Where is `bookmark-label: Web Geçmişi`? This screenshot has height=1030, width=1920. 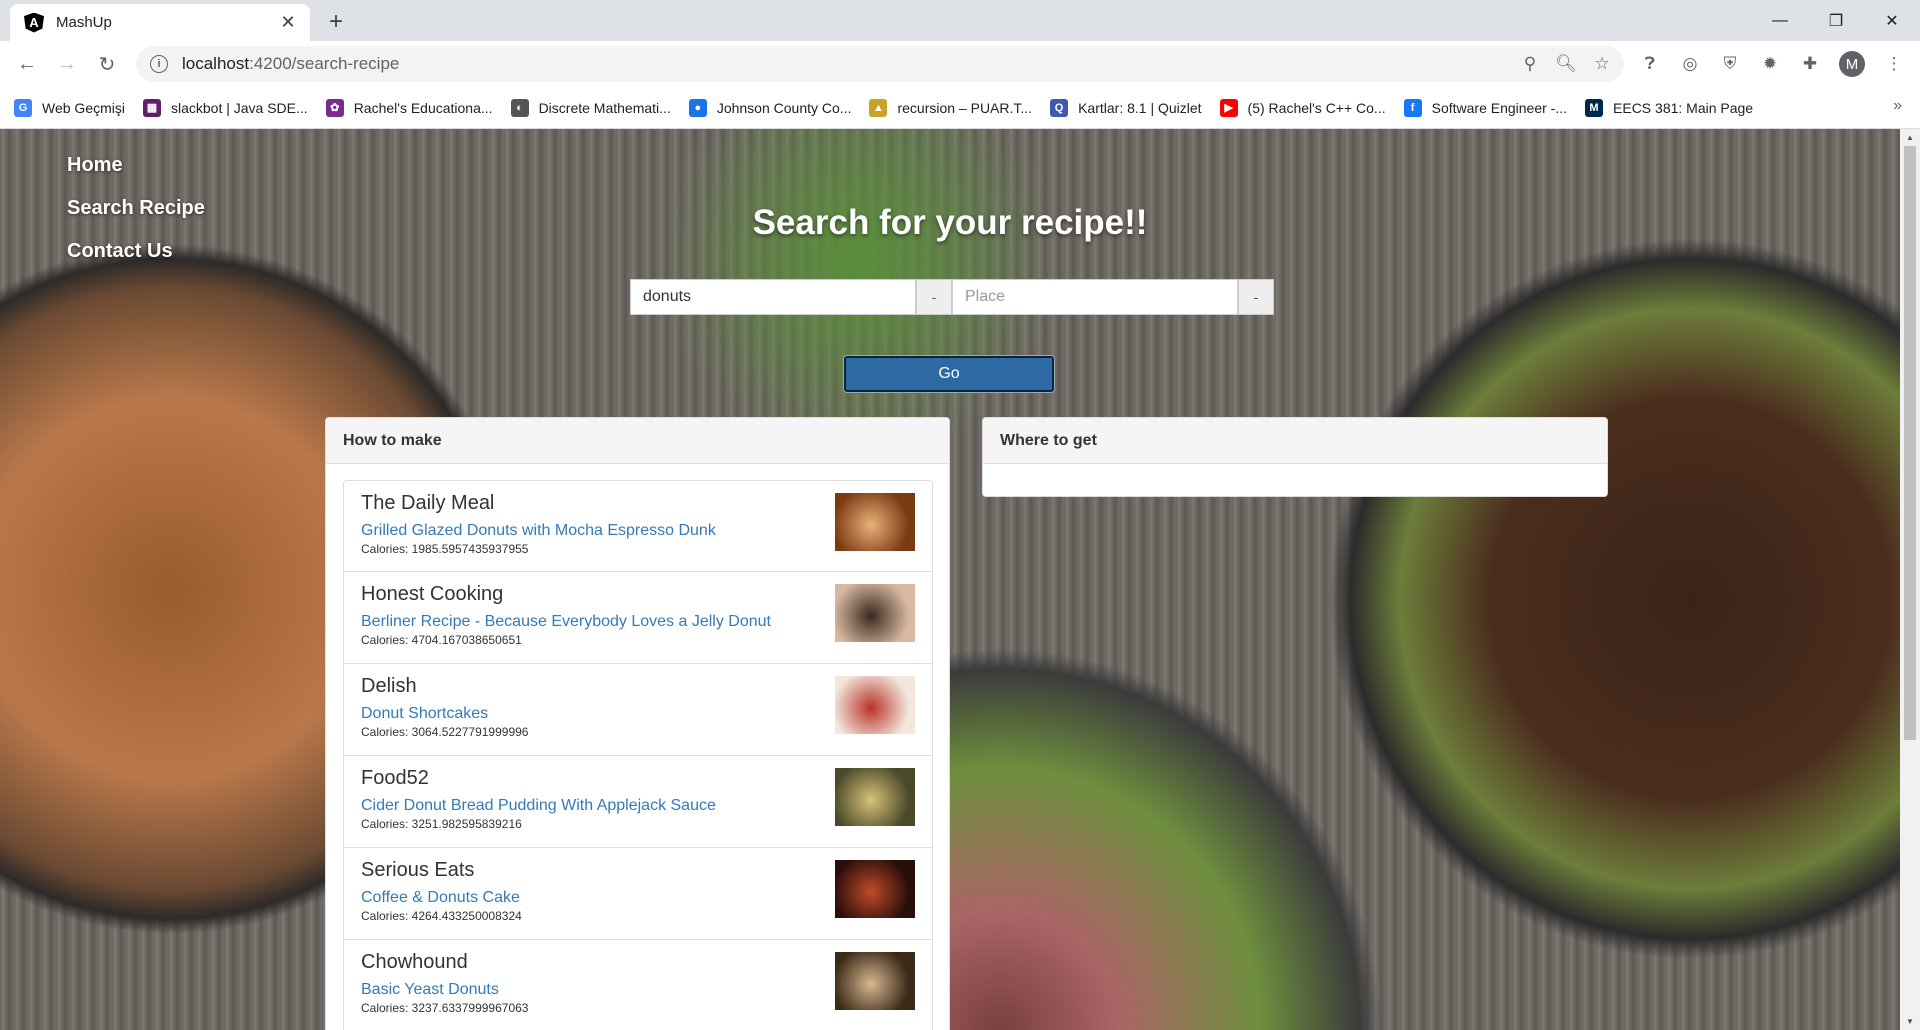
bookmark-label: Web Geçmişi is located at coordinates (83, 107).